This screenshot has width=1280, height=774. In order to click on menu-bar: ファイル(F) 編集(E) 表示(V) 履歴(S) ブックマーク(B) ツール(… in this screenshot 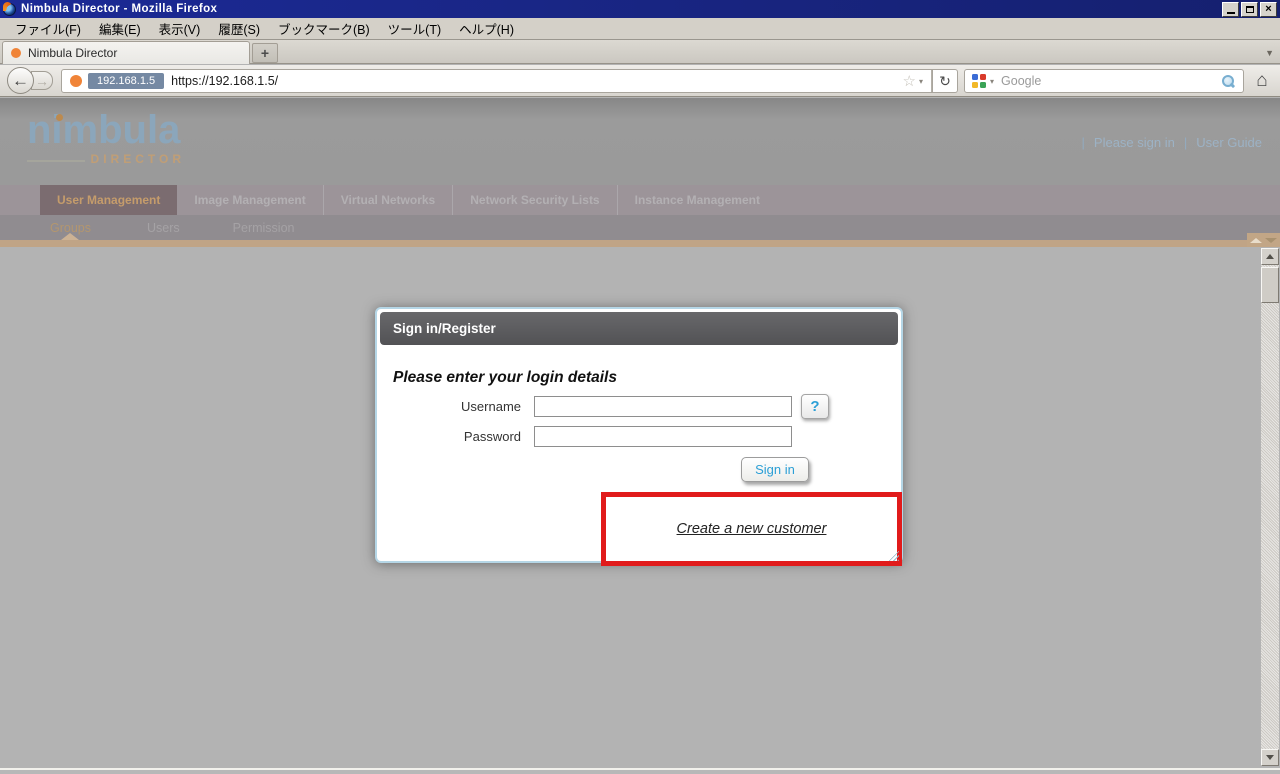, I will do `click(640, 29)`.